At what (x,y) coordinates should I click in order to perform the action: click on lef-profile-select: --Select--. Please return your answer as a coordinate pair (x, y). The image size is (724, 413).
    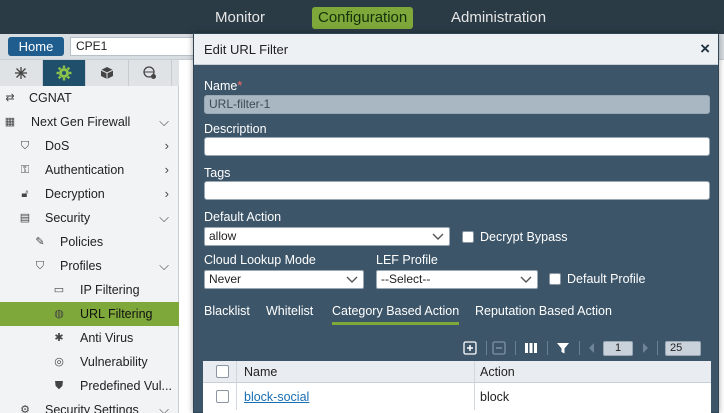
    Looking at the image, I should click on (457, 279).